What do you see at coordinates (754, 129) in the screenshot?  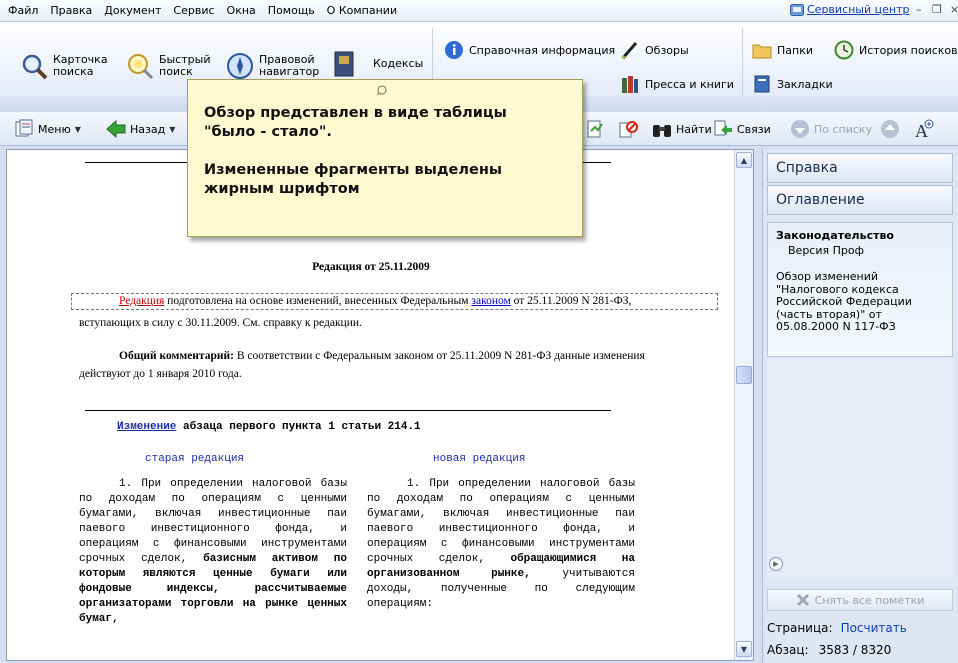 I see `links-label: Связи` at bounding box center [754, 129].